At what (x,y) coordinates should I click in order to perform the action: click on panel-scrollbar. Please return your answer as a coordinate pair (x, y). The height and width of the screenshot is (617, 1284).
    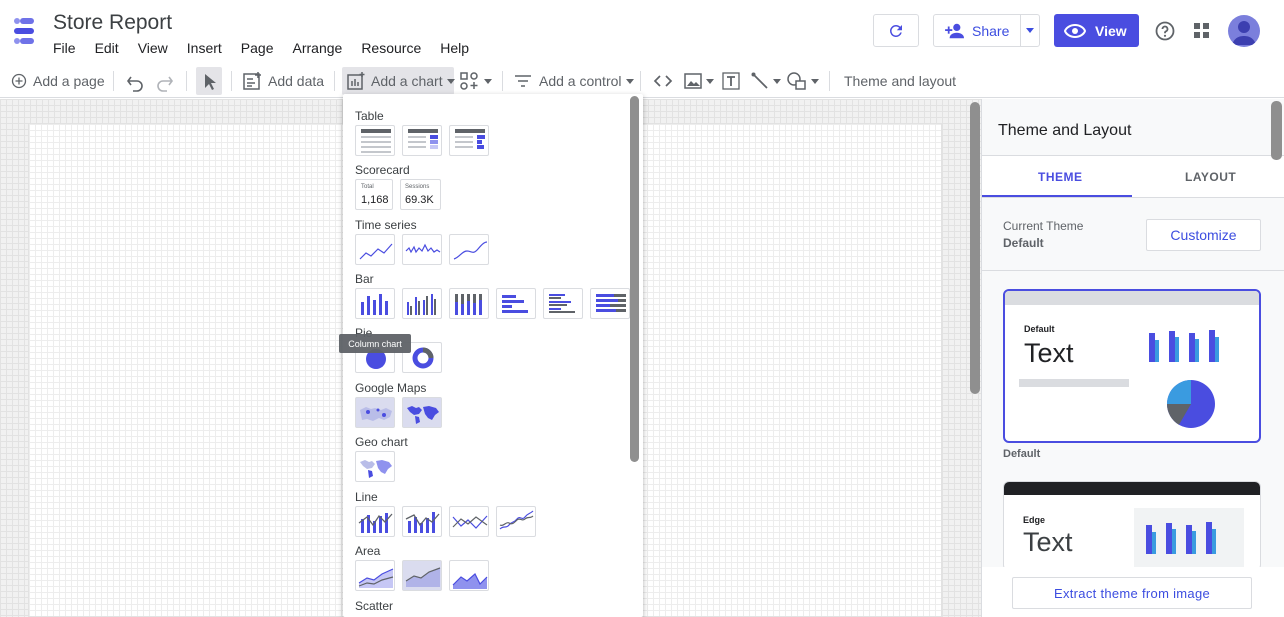
    Looking at the image, I should click on (1276, 130).